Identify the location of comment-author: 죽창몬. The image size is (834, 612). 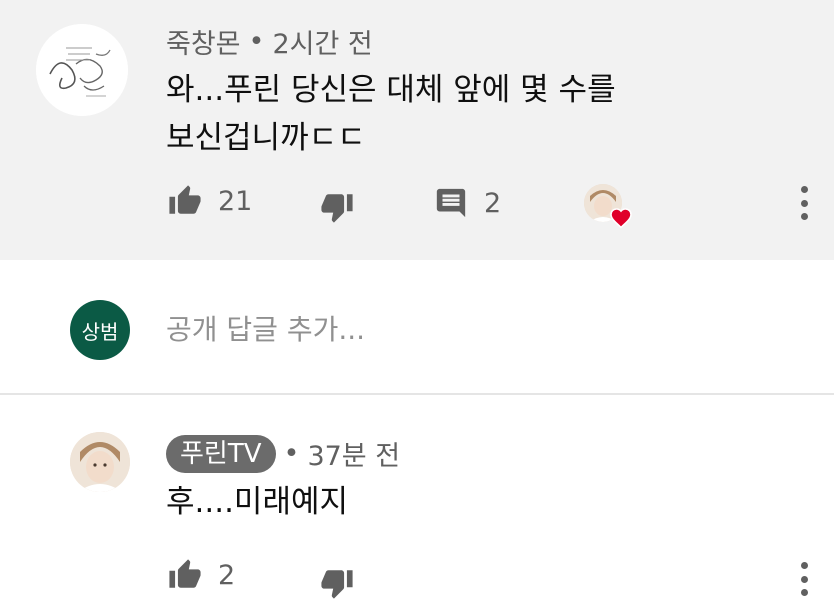
(203, 41).